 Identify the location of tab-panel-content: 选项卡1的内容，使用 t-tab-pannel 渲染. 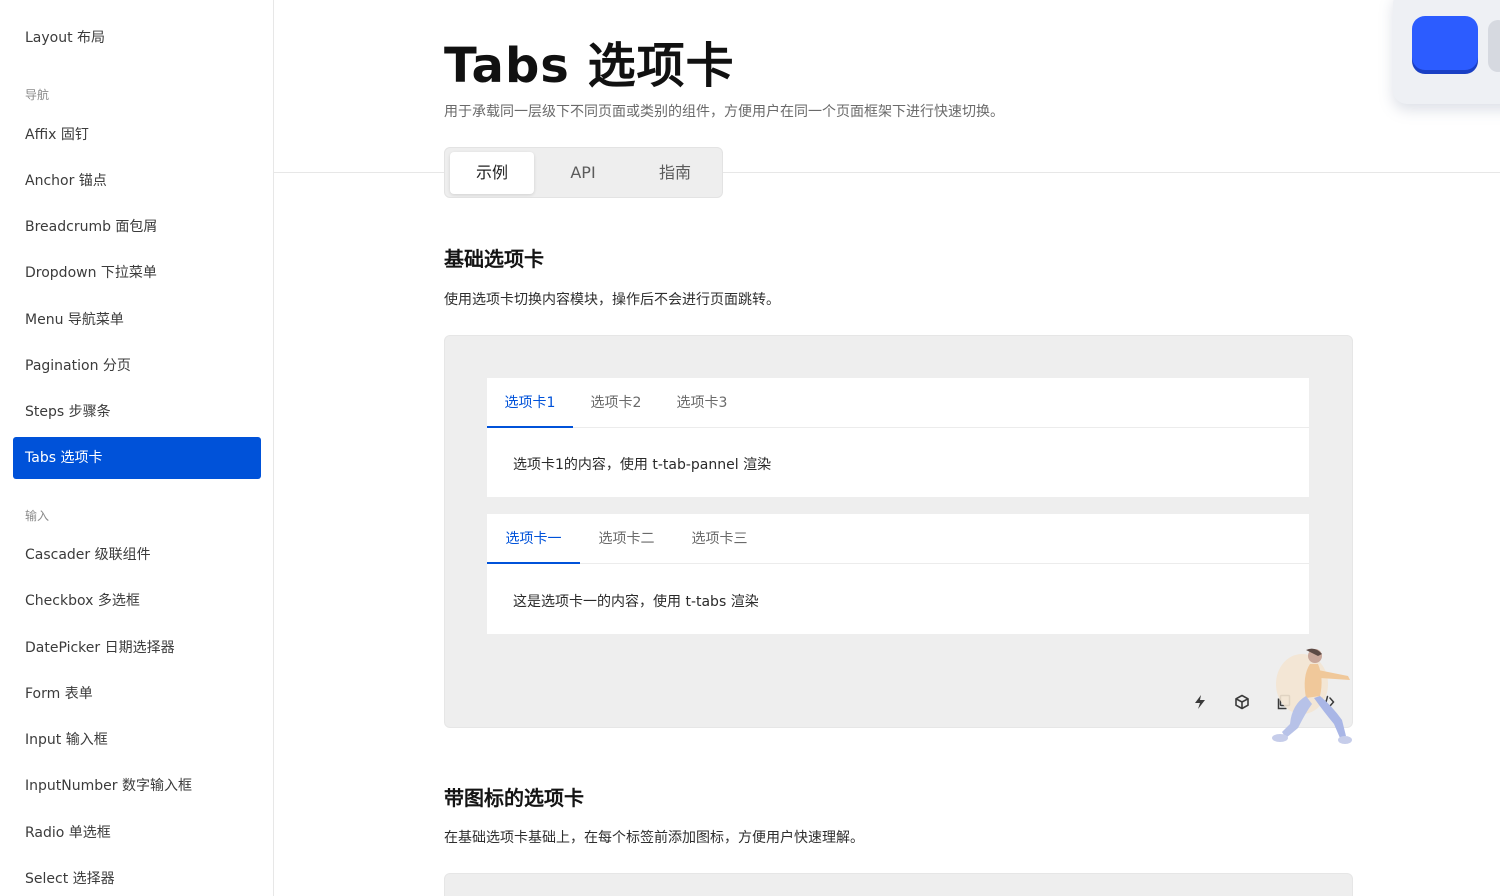
(642, 465).